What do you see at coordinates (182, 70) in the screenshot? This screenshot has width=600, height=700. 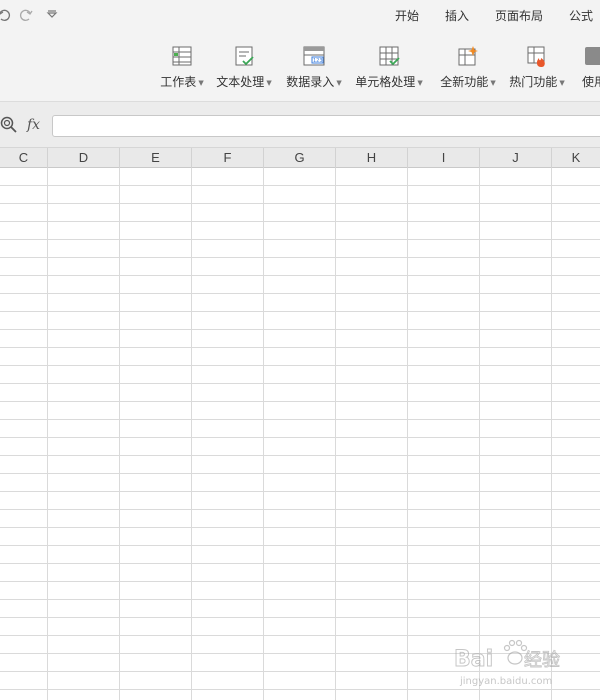 I see `worksheet-button: 工作表 ▼` at bounding box center [182, 70].